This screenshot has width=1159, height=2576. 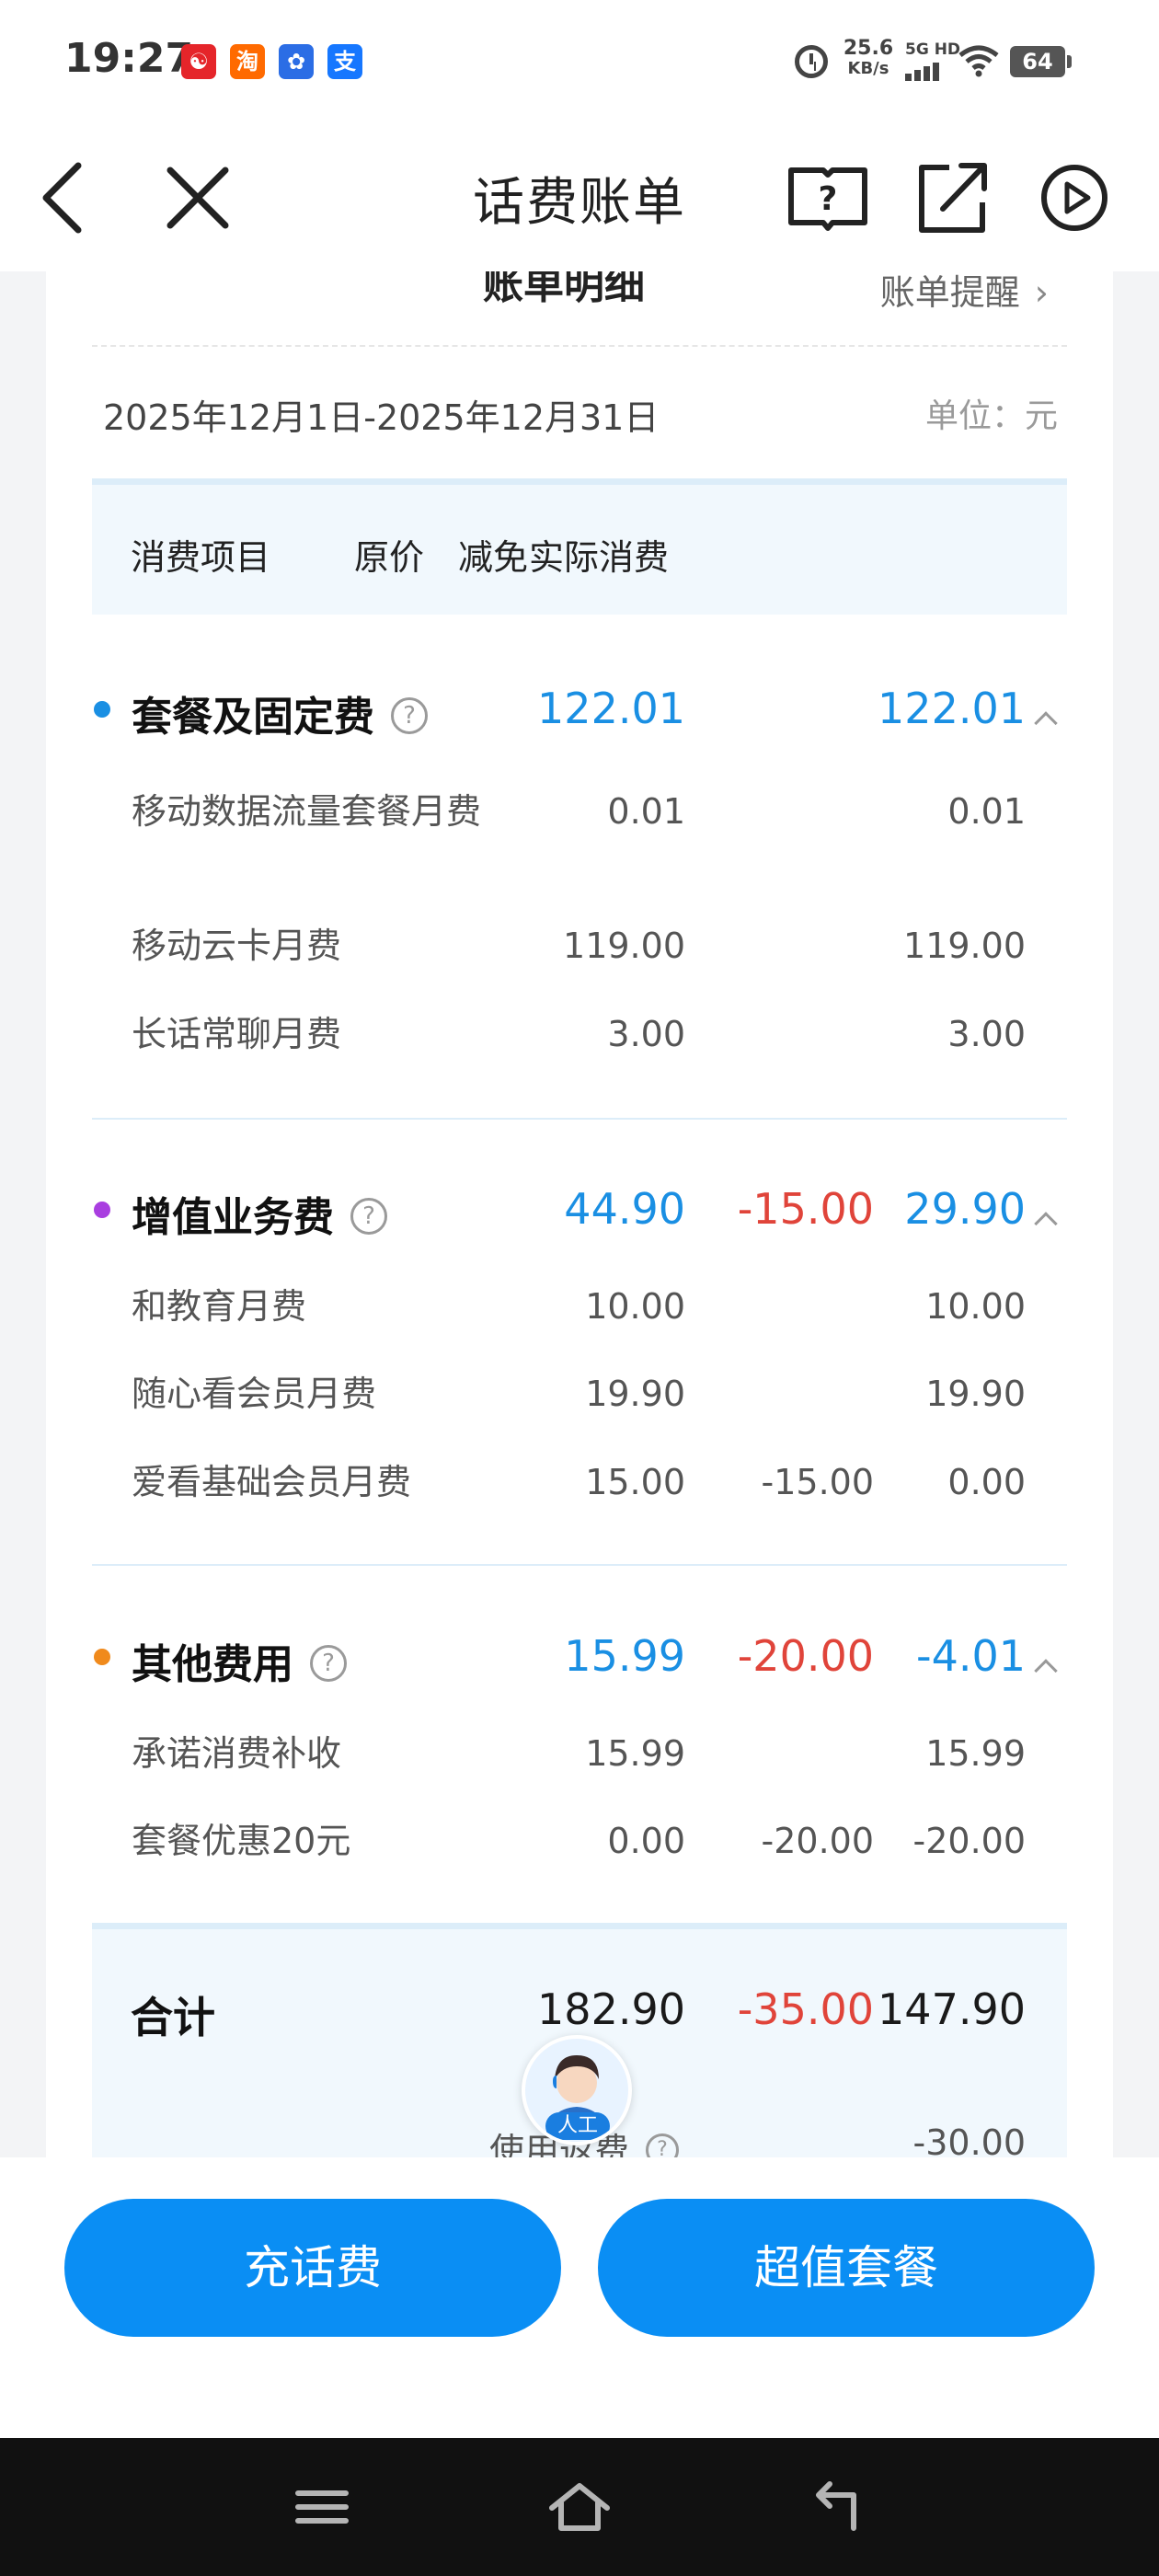 What do you see at coordinates (1041, 61) in the screenshot?
I see `battery-indicator: 64` at bounding box center [1041, 61].